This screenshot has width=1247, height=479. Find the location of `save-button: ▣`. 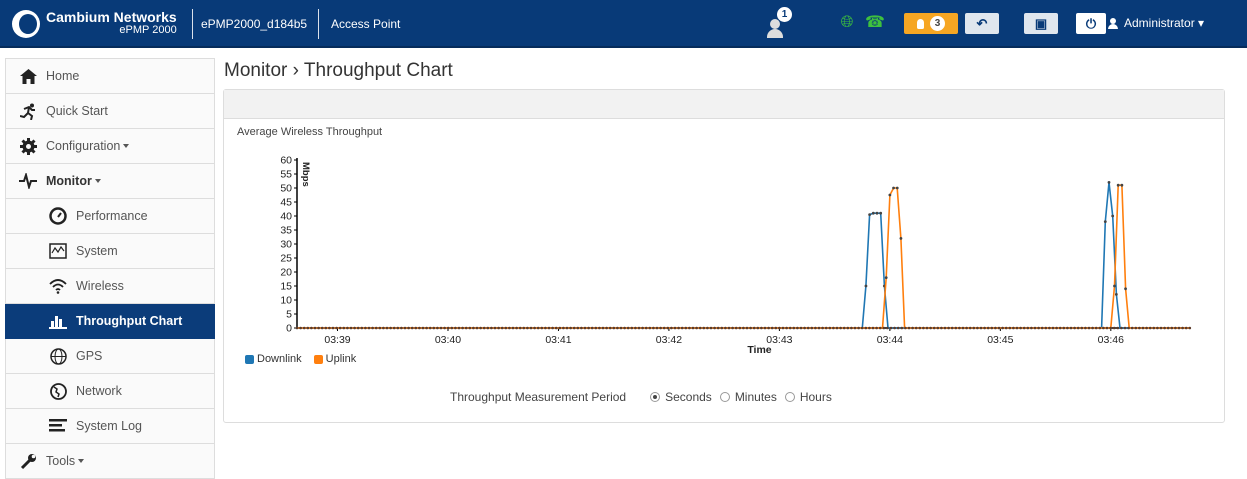

save-button: ▣ is located at coordinates (1041, 23).